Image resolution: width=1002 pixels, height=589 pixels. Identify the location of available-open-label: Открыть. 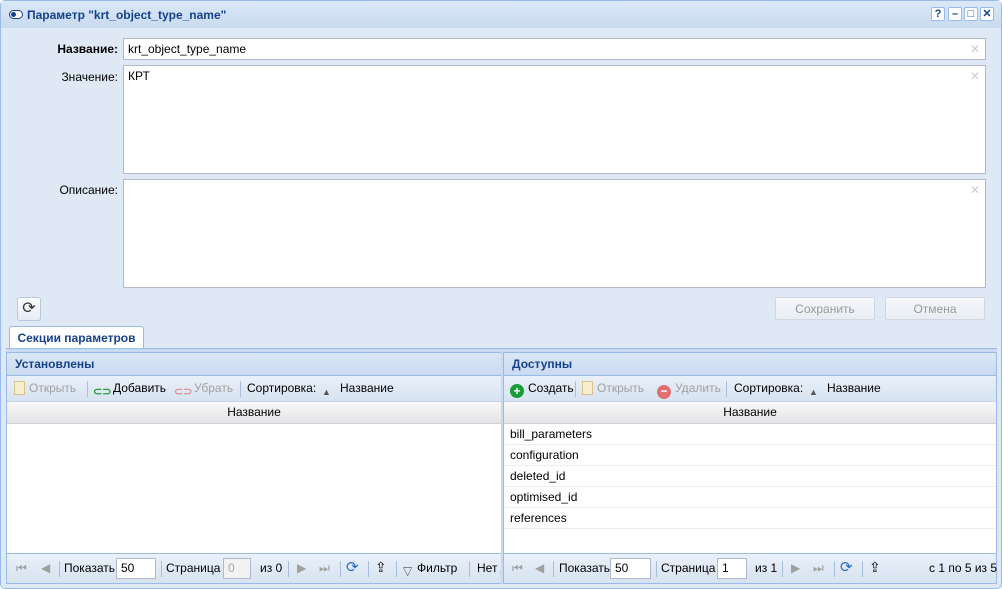
(621, 388).